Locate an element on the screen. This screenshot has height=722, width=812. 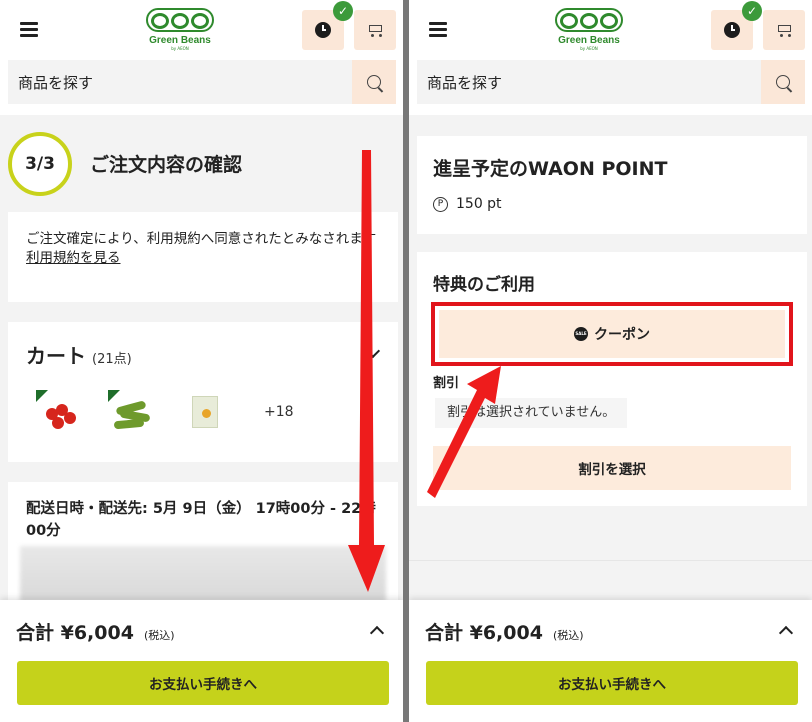
page-title: ご注文内容の確認 is located at coordinates (166, 165).